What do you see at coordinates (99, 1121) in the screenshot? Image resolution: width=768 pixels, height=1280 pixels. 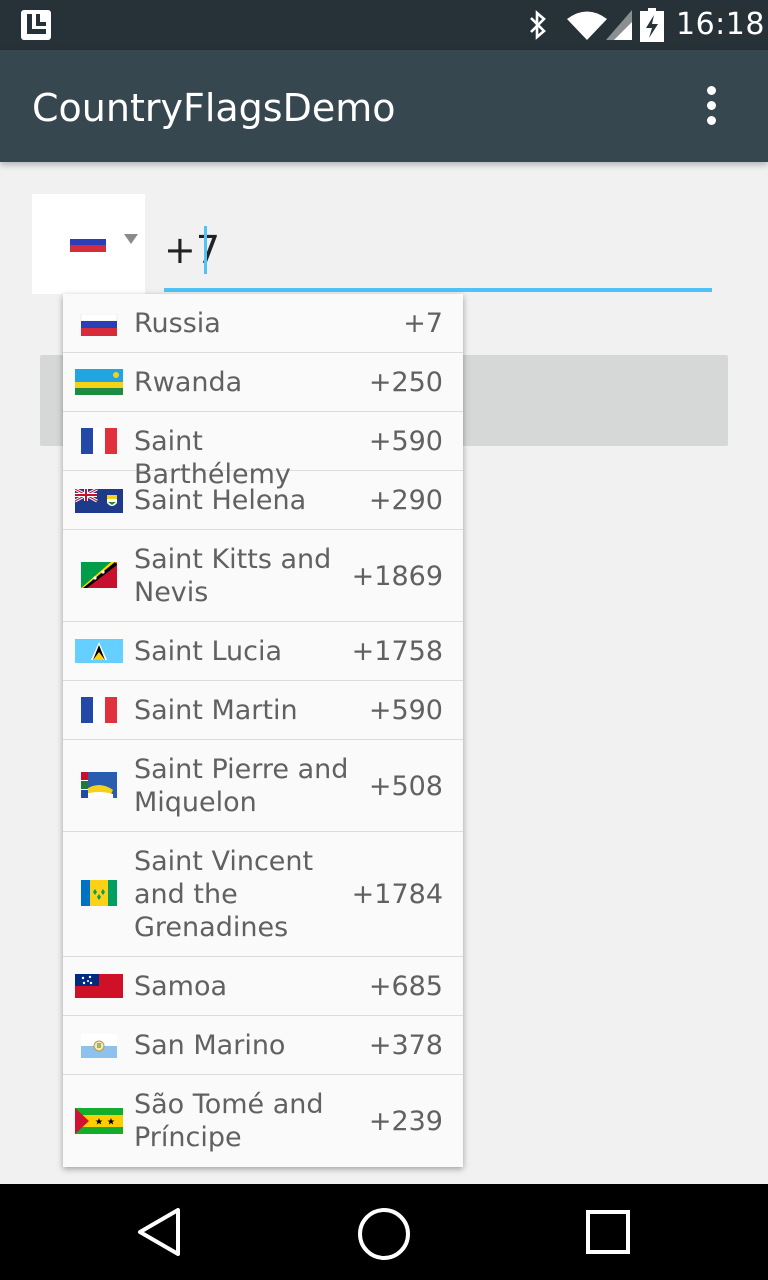 I see `sao-tome-flag-icon` at bounding box center [99, 1121].